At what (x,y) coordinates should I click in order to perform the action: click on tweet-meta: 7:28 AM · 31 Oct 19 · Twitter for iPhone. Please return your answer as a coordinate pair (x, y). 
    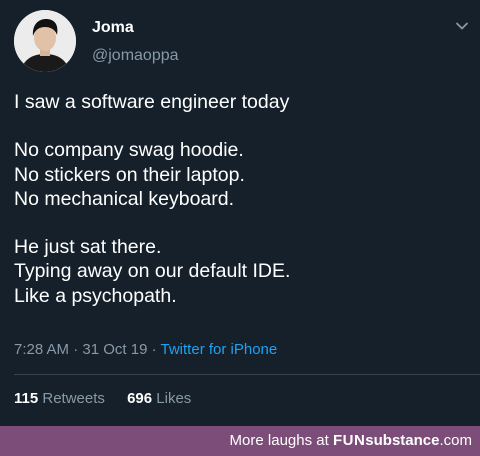
    Looking at the image, I should click on (145, 350).